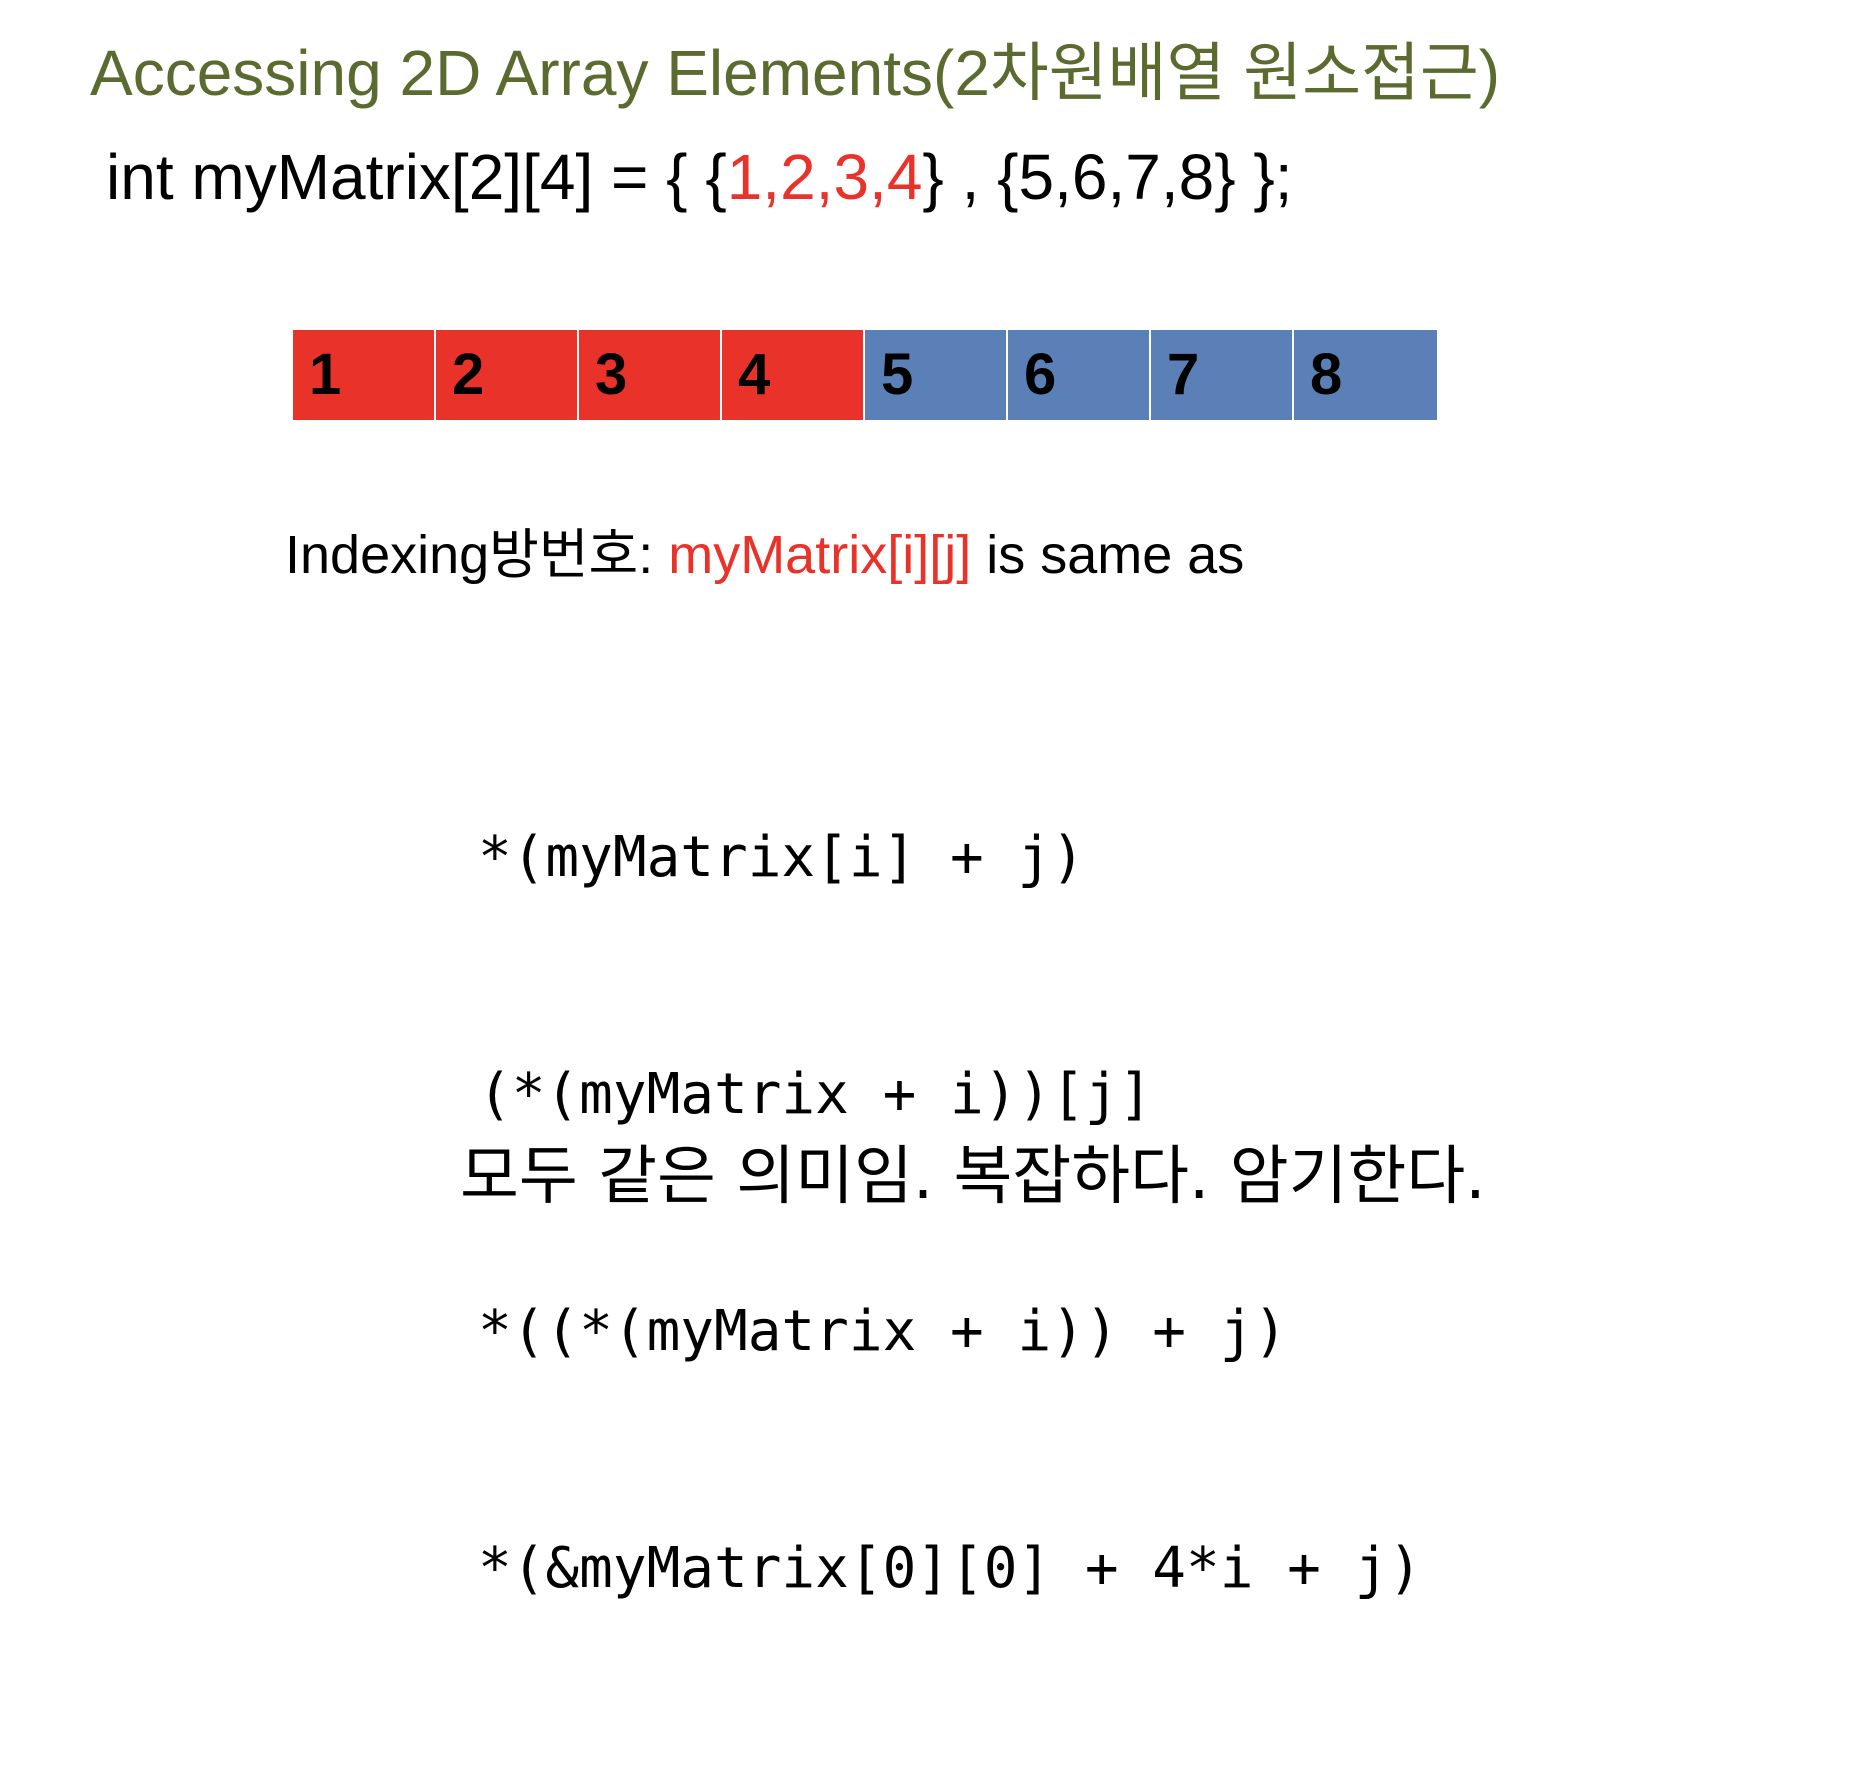 The image size is (1856, 1766). Describe the element at coordinates (1183, 374) in the screenshot. I see `memory-cell-value: 7` at that location.